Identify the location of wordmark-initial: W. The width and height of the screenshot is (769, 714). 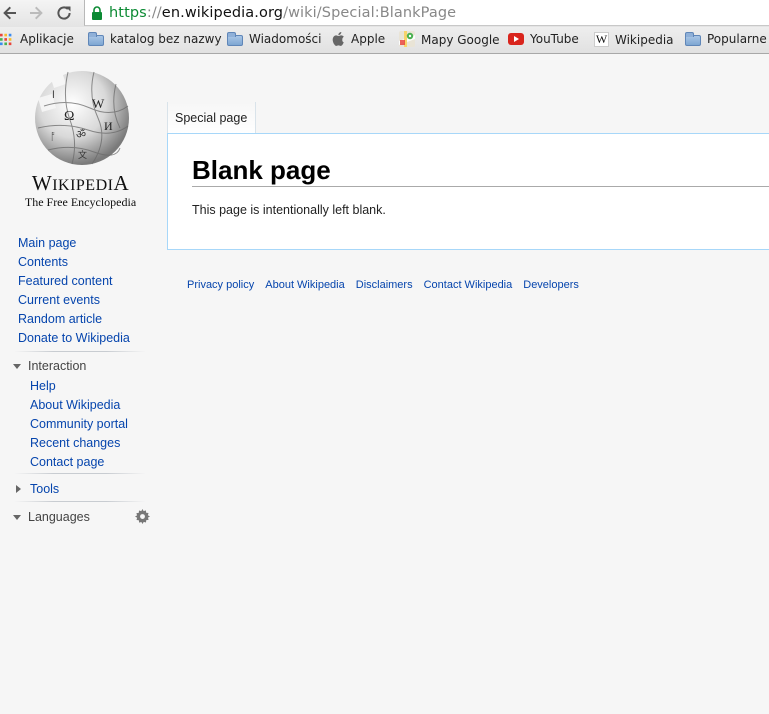
(42, 183).